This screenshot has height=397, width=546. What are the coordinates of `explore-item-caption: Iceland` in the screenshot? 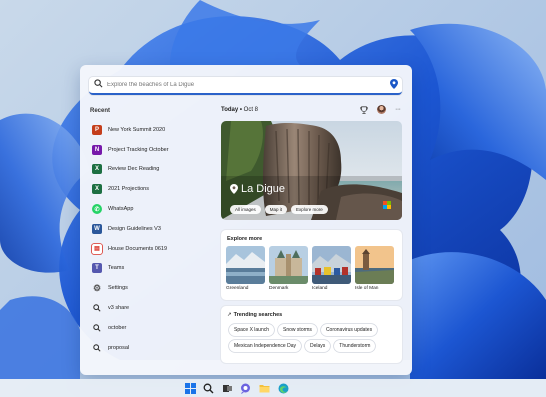 It's located at (320, 288).